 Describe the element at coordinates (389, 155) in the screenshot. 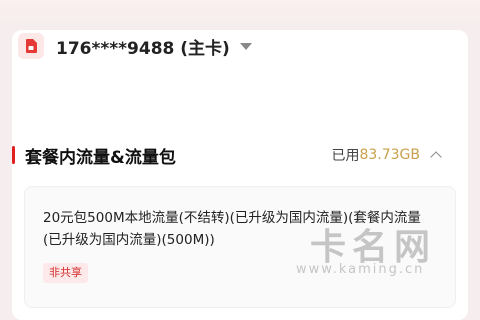

I see `used-value: 83.73GB` at that location.